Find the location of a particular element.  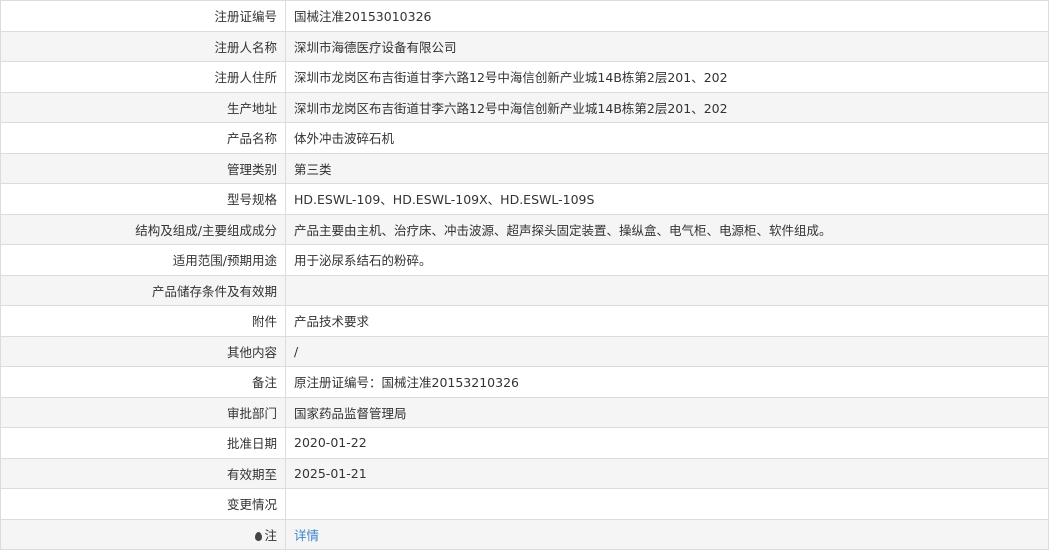

field-label: 注册人名称 is located at coordinates (143, 46).